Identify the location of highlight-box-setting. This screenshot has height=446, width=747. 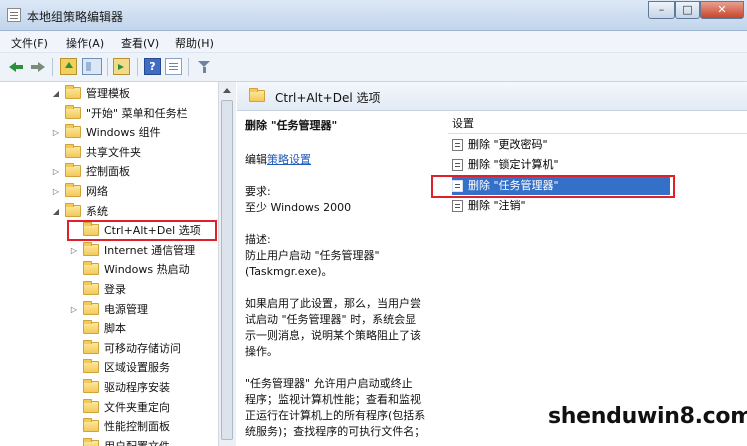
(553, 186).